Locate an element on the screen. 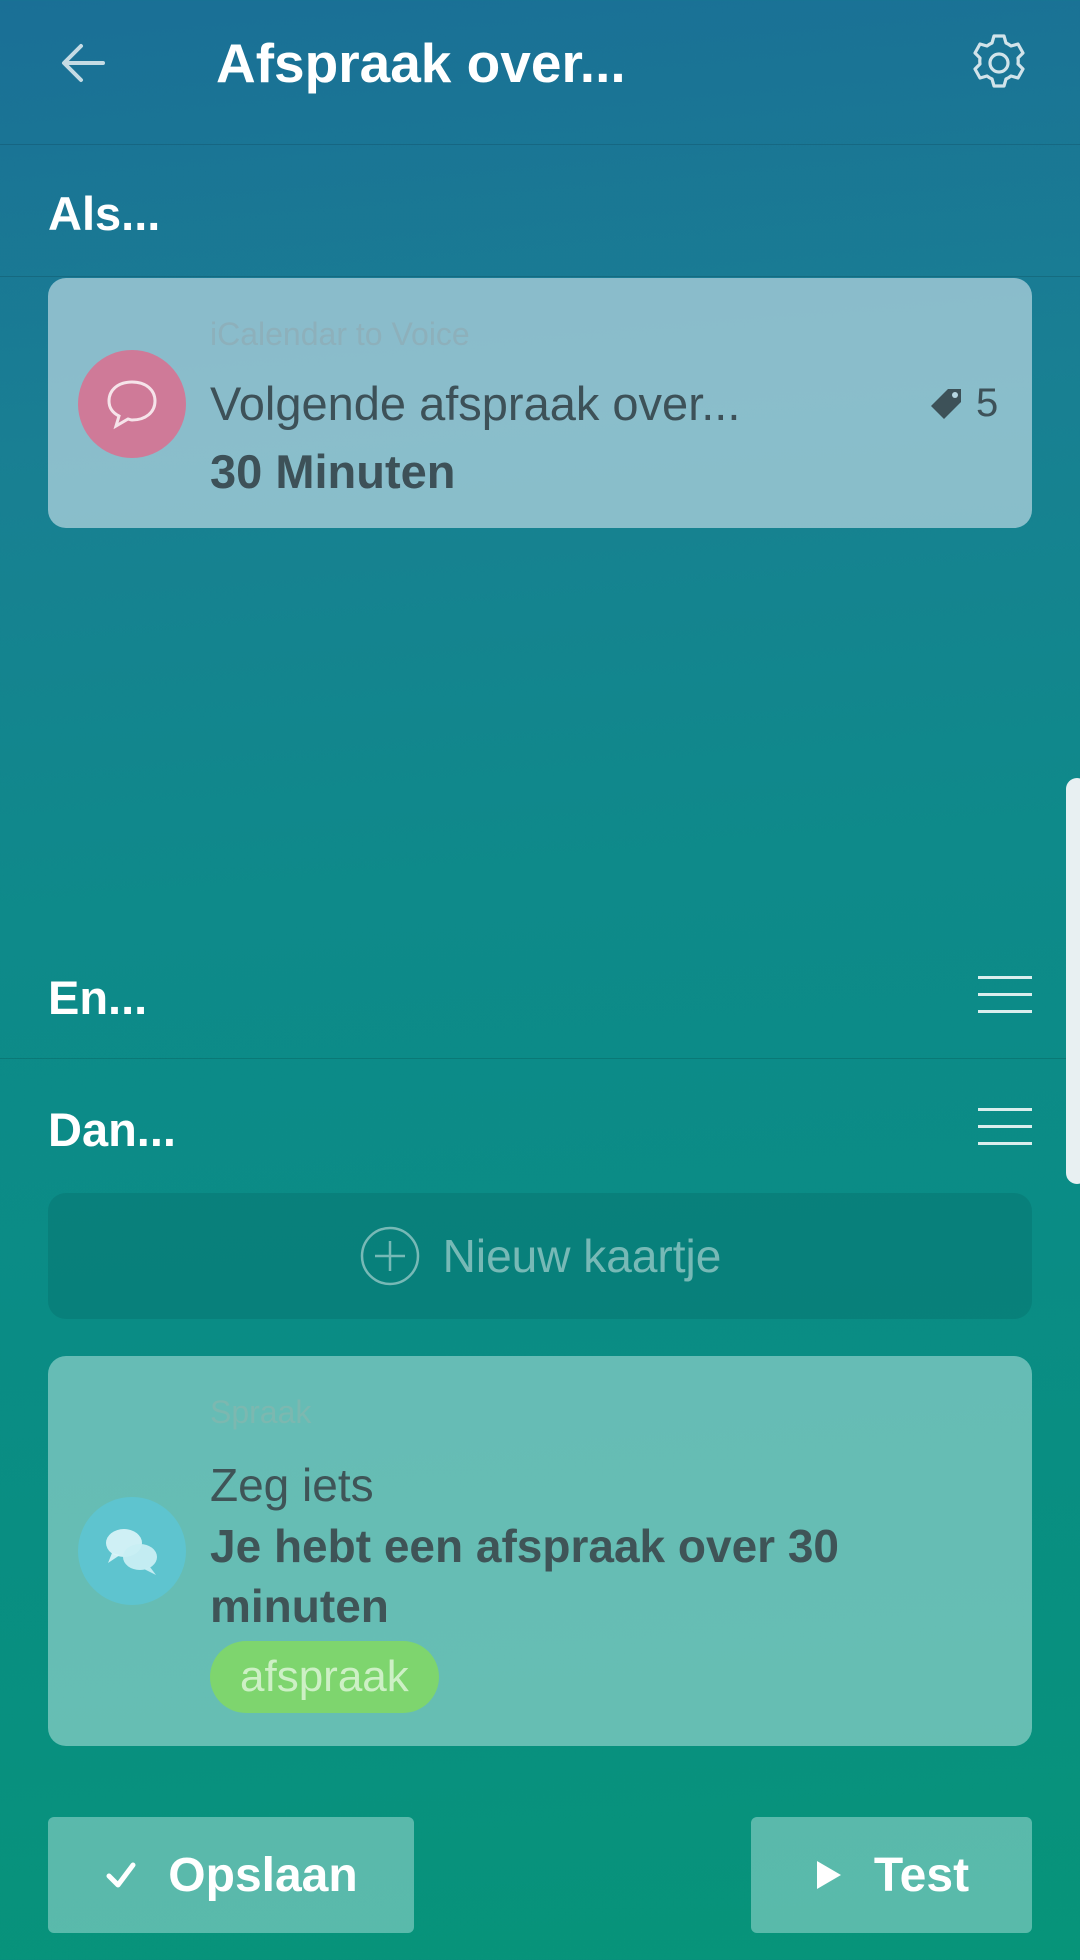 Image resolution: width=1080 pixels, height=1960 pixels. new-card-label: Nieuw kaartje is located at coordinates (582, 1256).